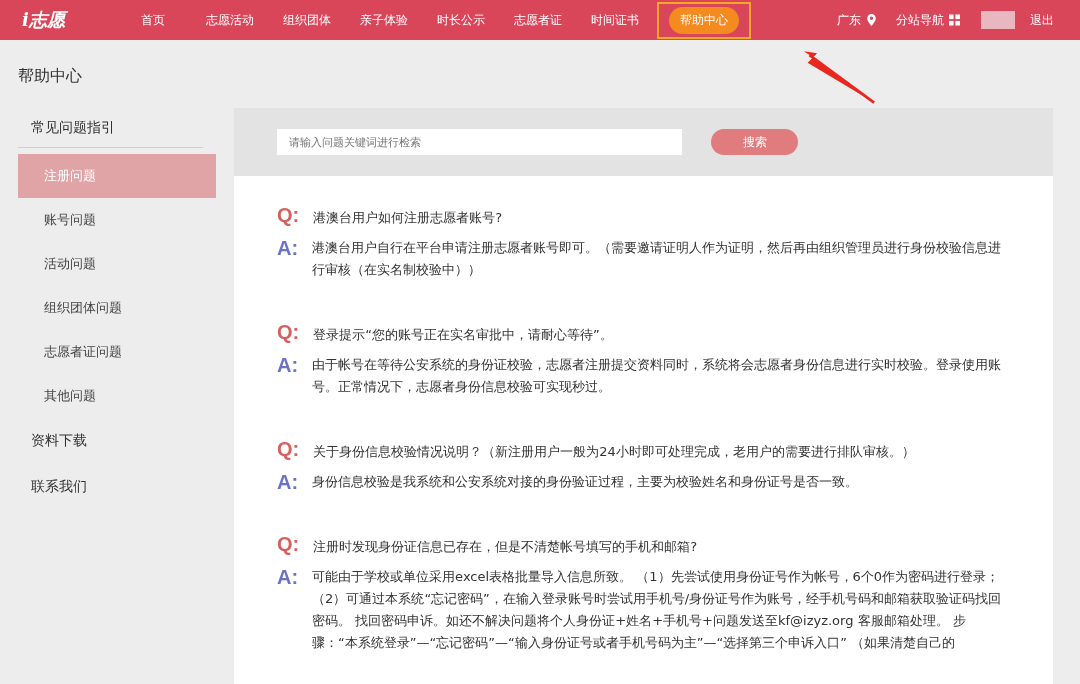 The width and height of the screenshot is (1080, 684). What do you see at coordinates (657, 259) in the screenshot?
I see `answer-text: 港澳台用户自行在平台申请注册志愿者账号即可。（需要邀请证明人作为证明，然后再由组织管理员进行身份校验信息进行审核（在实名制校验中））` at bounding box center [657, 259].